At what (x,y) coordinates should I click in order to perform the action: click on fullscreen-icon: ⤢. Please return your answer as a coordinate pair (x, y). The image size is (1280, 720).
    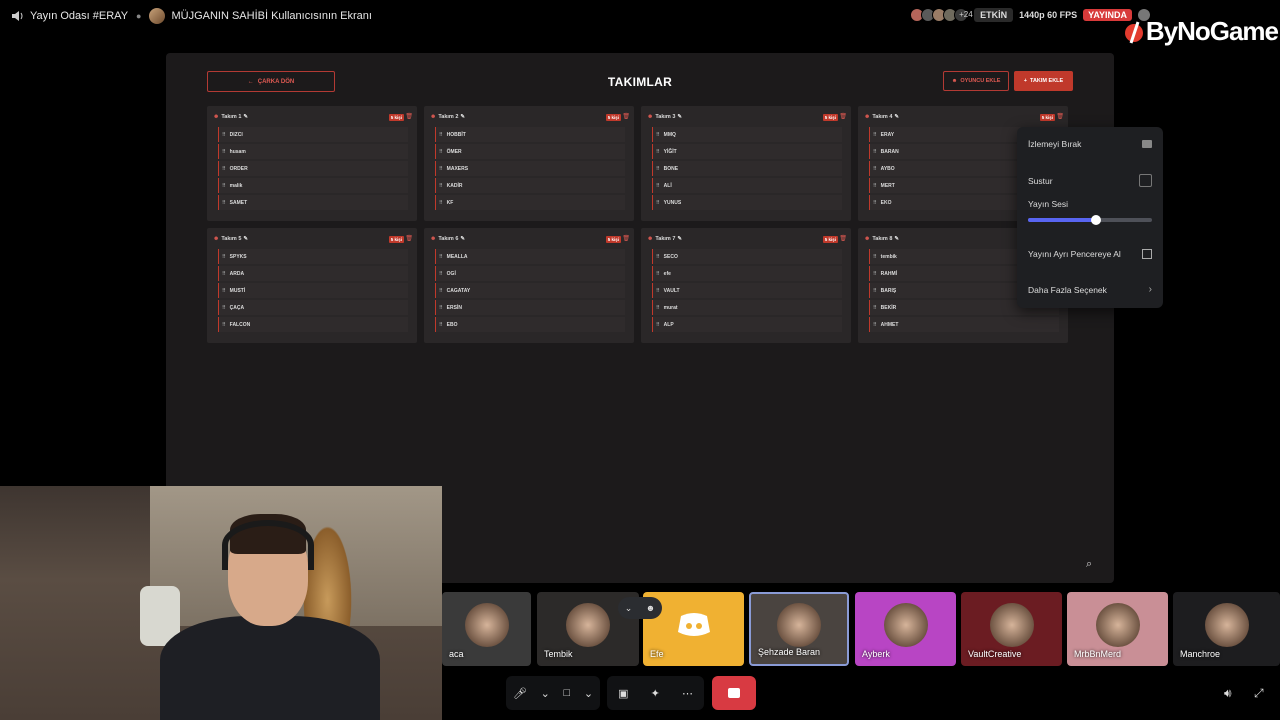
    Looking at the image, I should click on (1259, 693).